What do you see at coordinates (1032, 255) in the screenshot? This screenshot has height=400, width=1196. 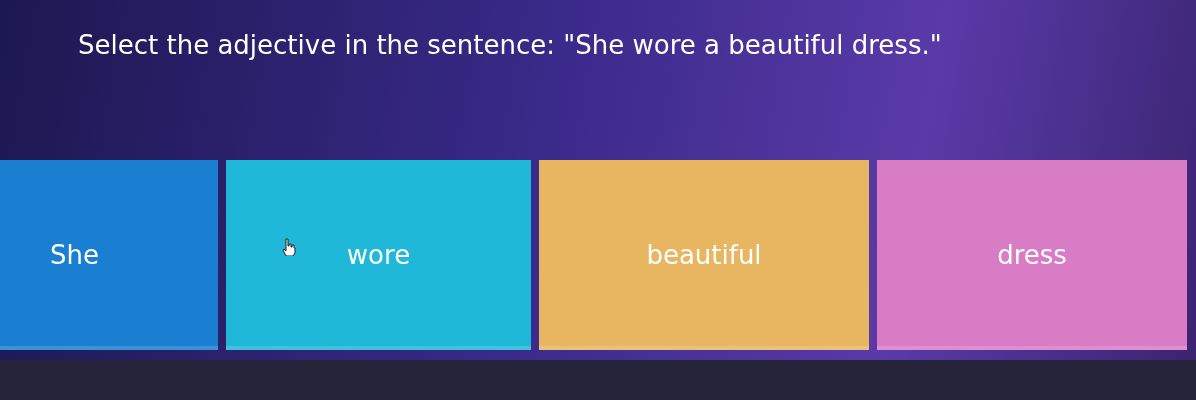 I see `answer-option: dress` at bounding box center [1032, 255].